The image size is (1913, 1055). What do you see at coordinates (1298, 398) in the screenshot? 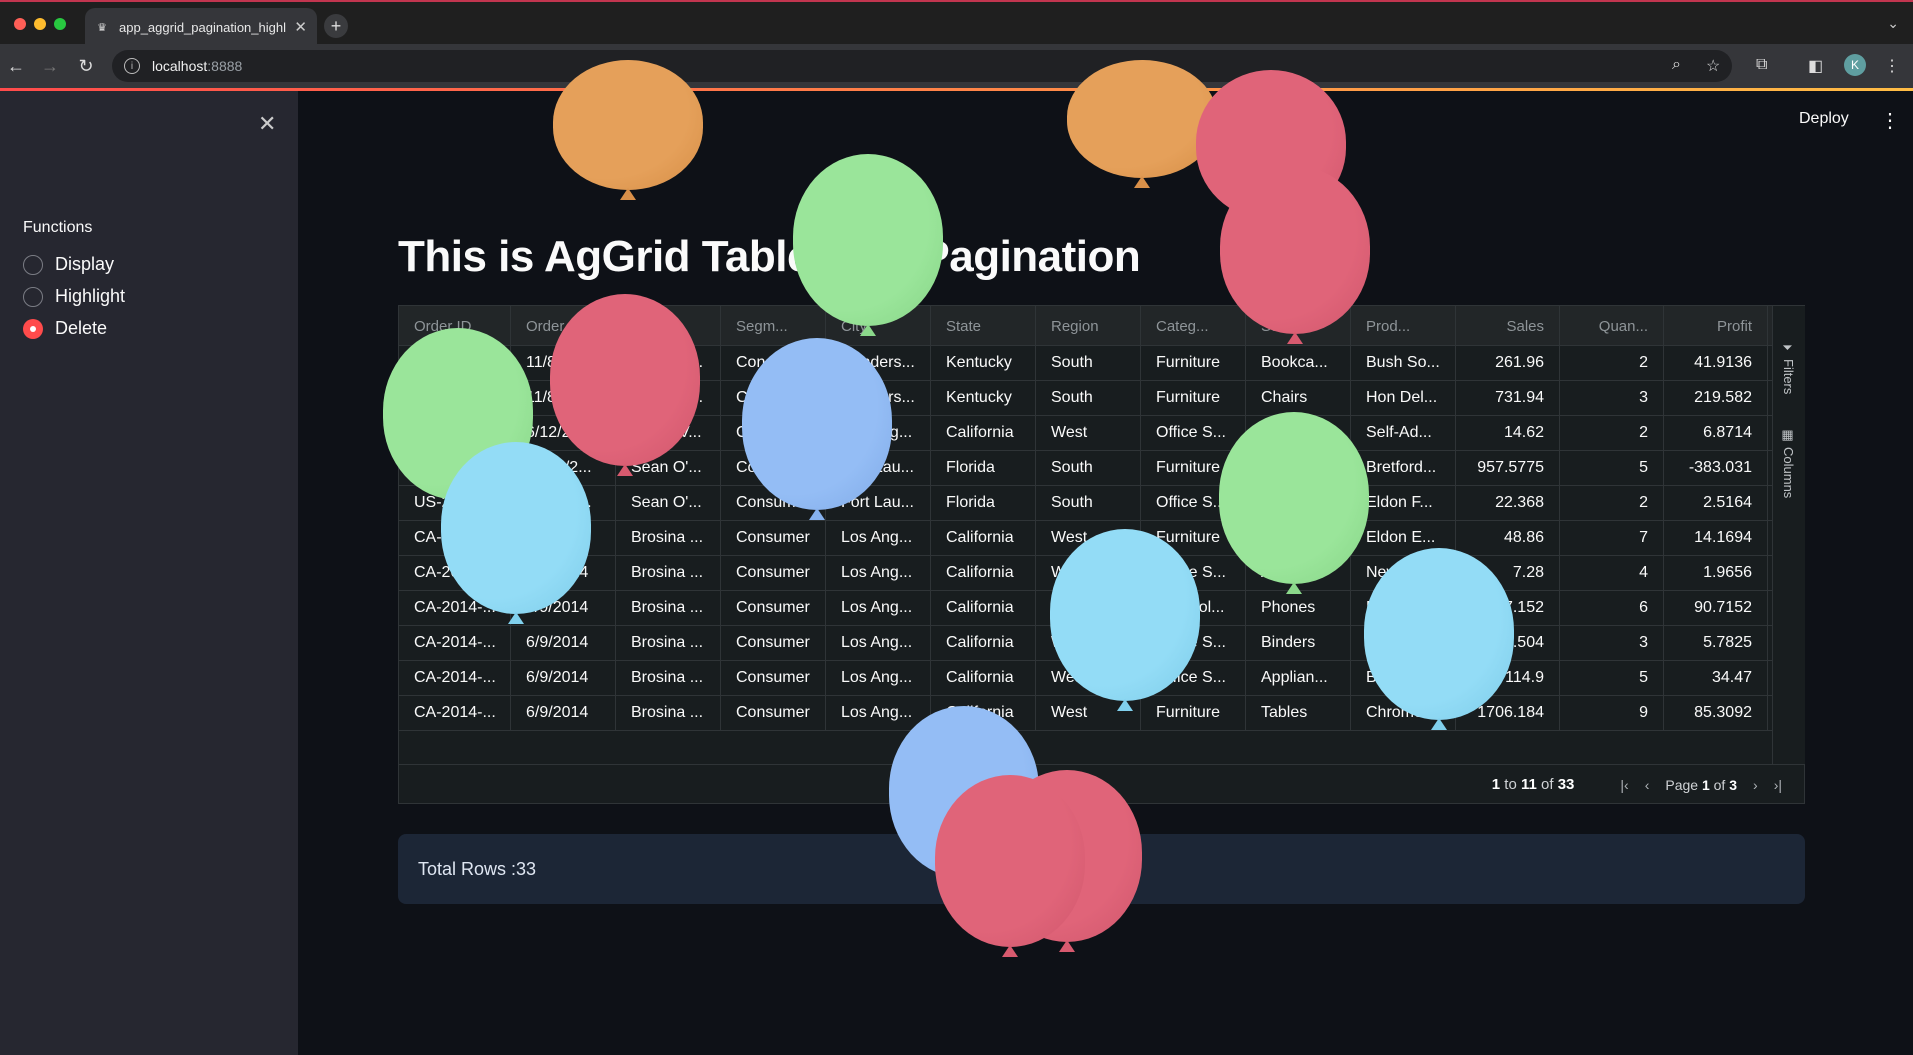
I see `table-cell: Chairs` at bounding box center [1298, 398].